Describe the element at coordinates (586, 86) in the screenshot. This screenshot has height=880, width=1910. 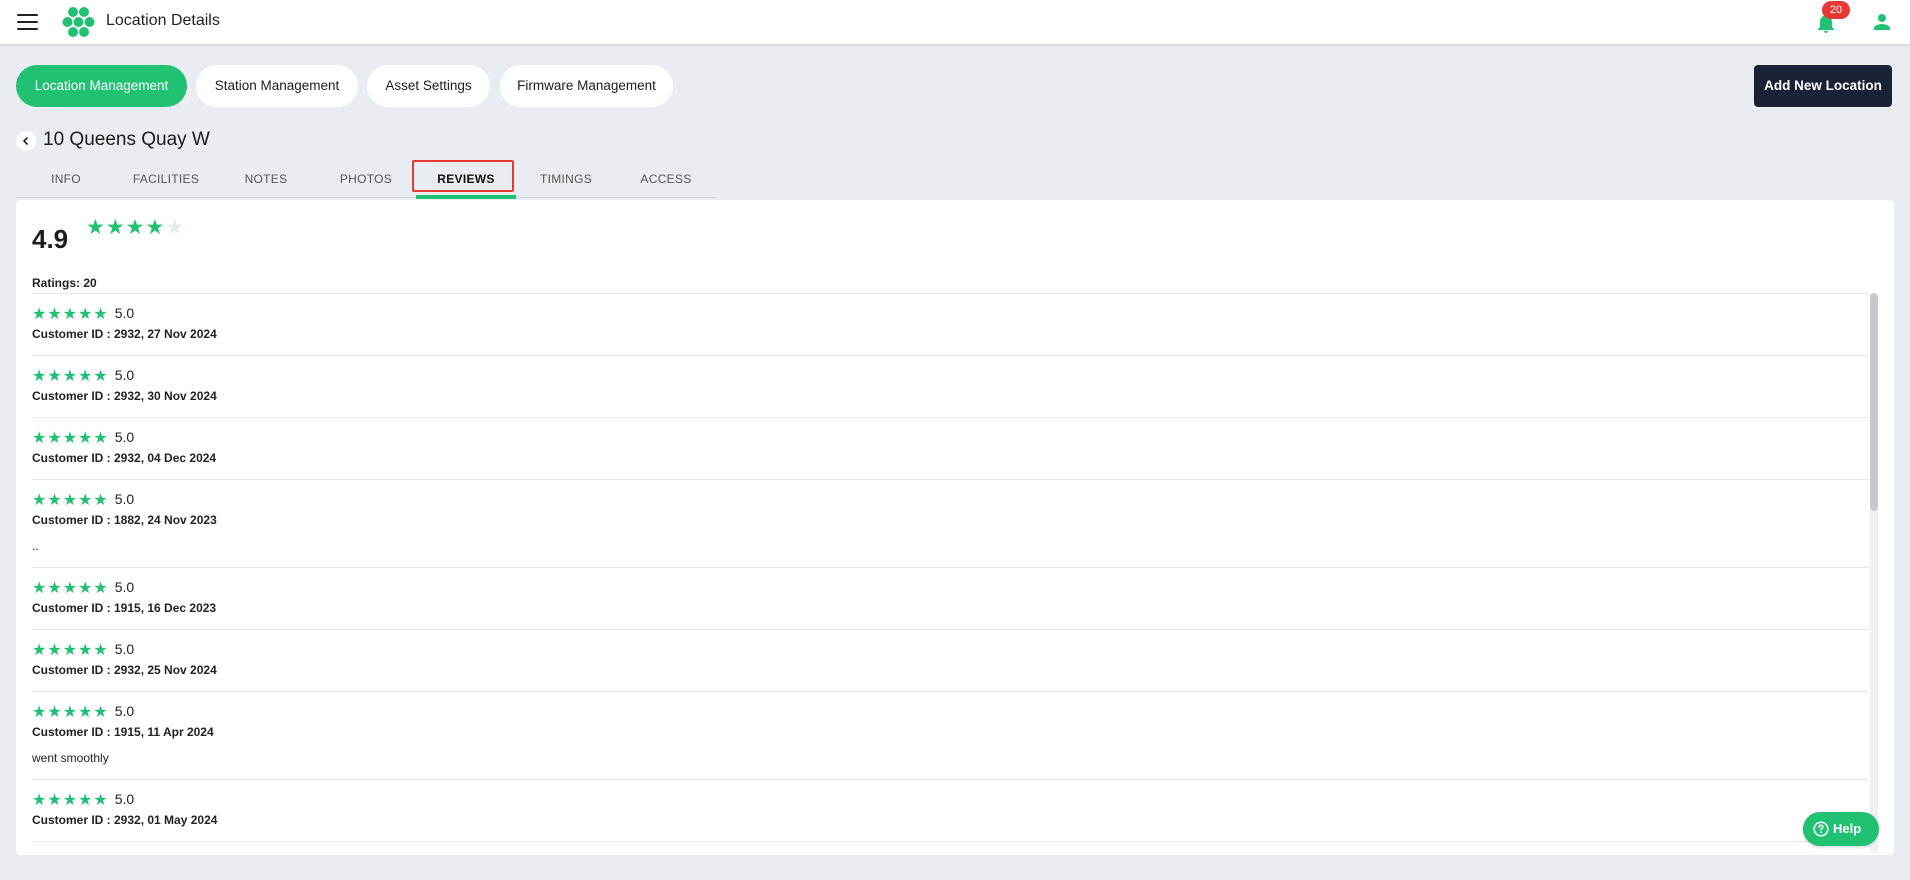
I see `nav-firmware-management: Firmware Management` at that location.